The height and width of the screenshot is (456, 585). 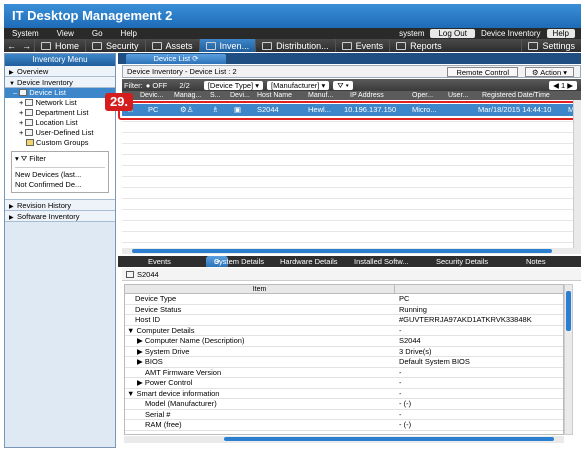 What do you see at coordinates (367, 95) in the screenshot?
I see `col-ip: IP Address` at bounding box center [367, 95].